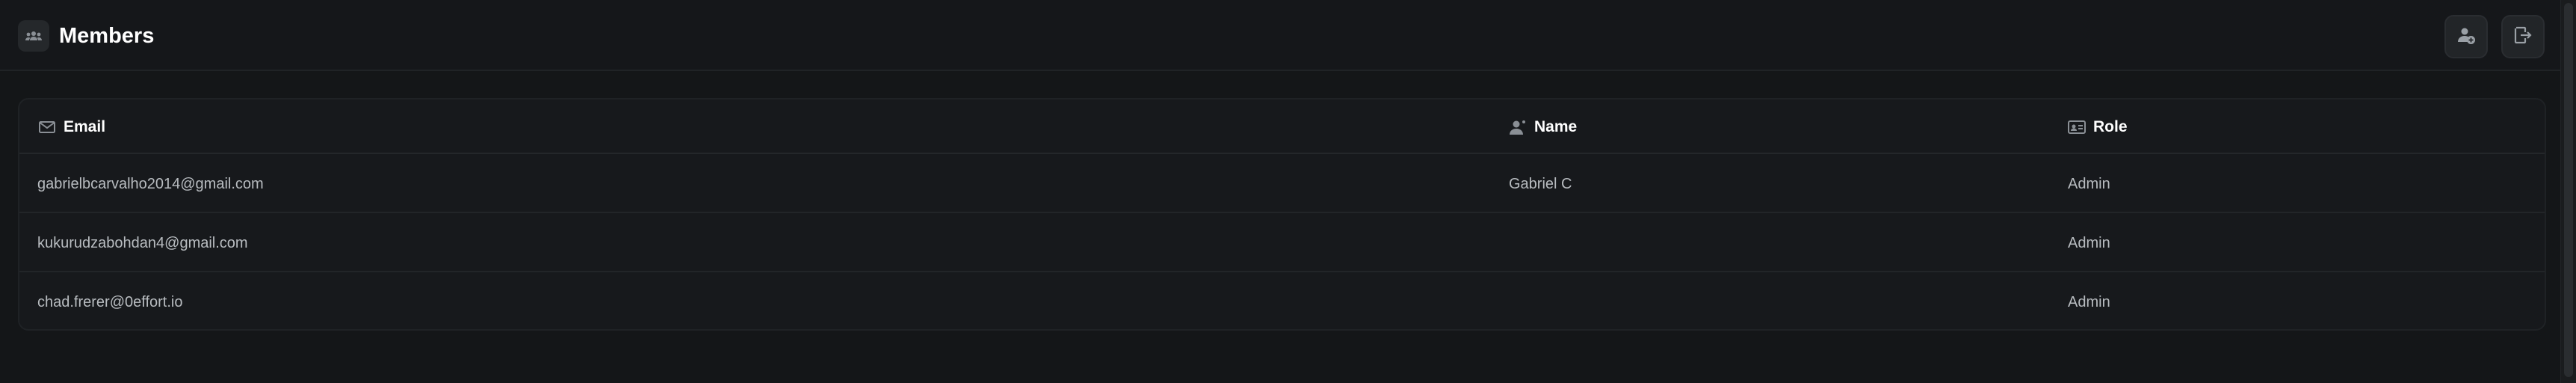 This screenshot has height=383, width=2576. What do you see at coordinates (1518, 127) in the screenshot?
I see `user-icon` at bounding box center [1518, 127].